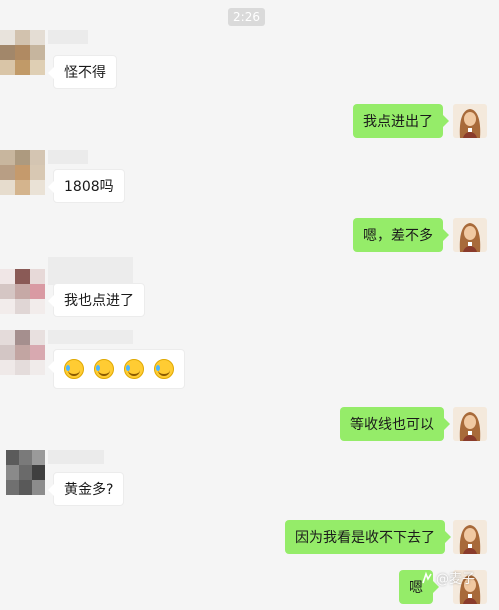 The height and width of the screenshot is (610, 499). I want to click on incoming-message: 怪不得, so click(82, 72).